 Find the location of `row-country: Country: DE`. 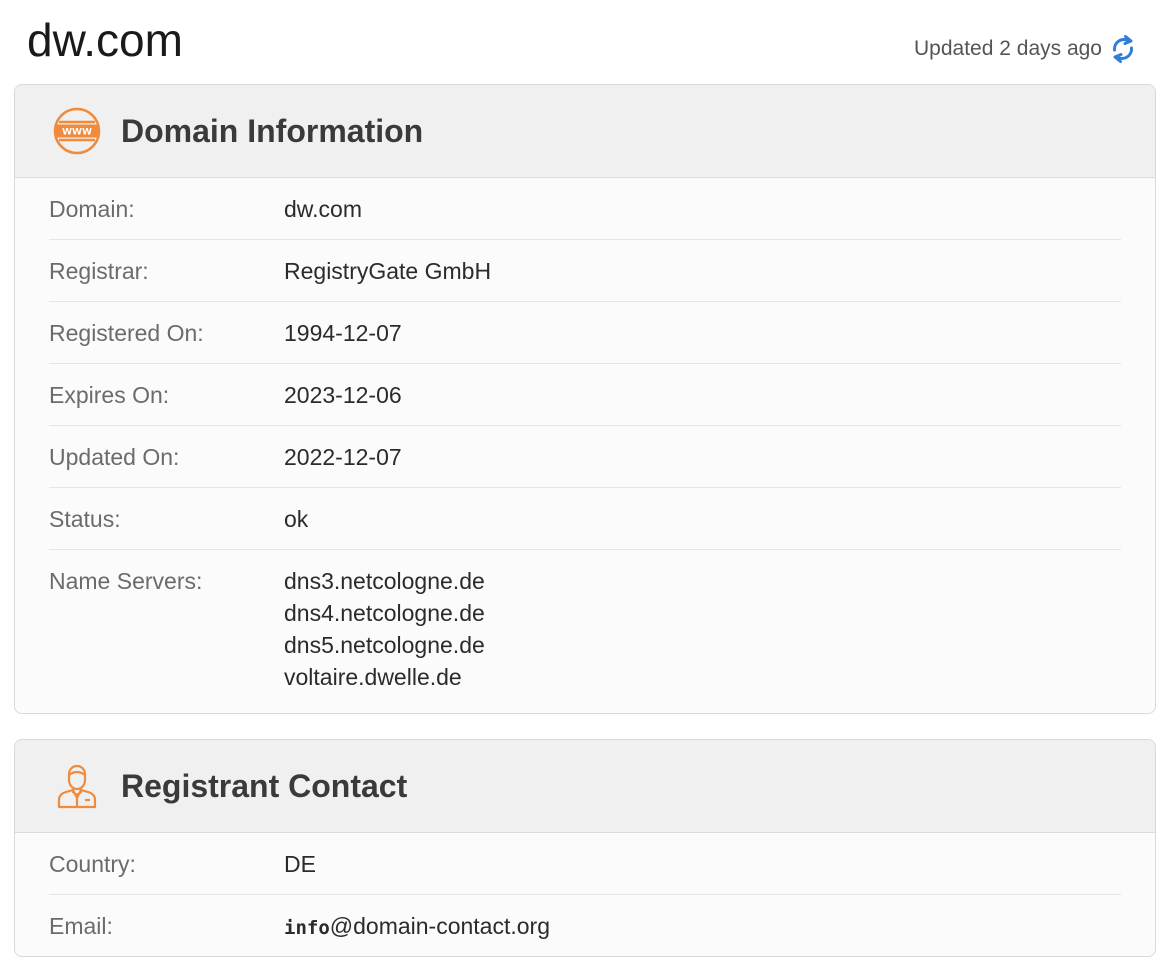

row-country: Country: DE is located at coordinates (585, 864).